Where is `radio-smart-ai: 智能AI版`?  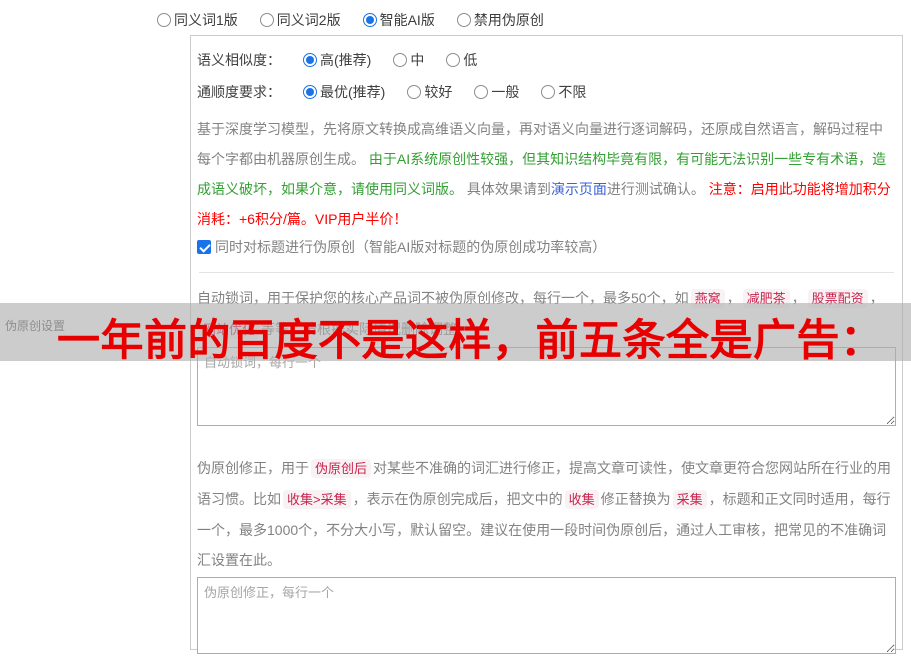
radio-smart-ai: 智能AI版 is located at coordinates (398, 20).